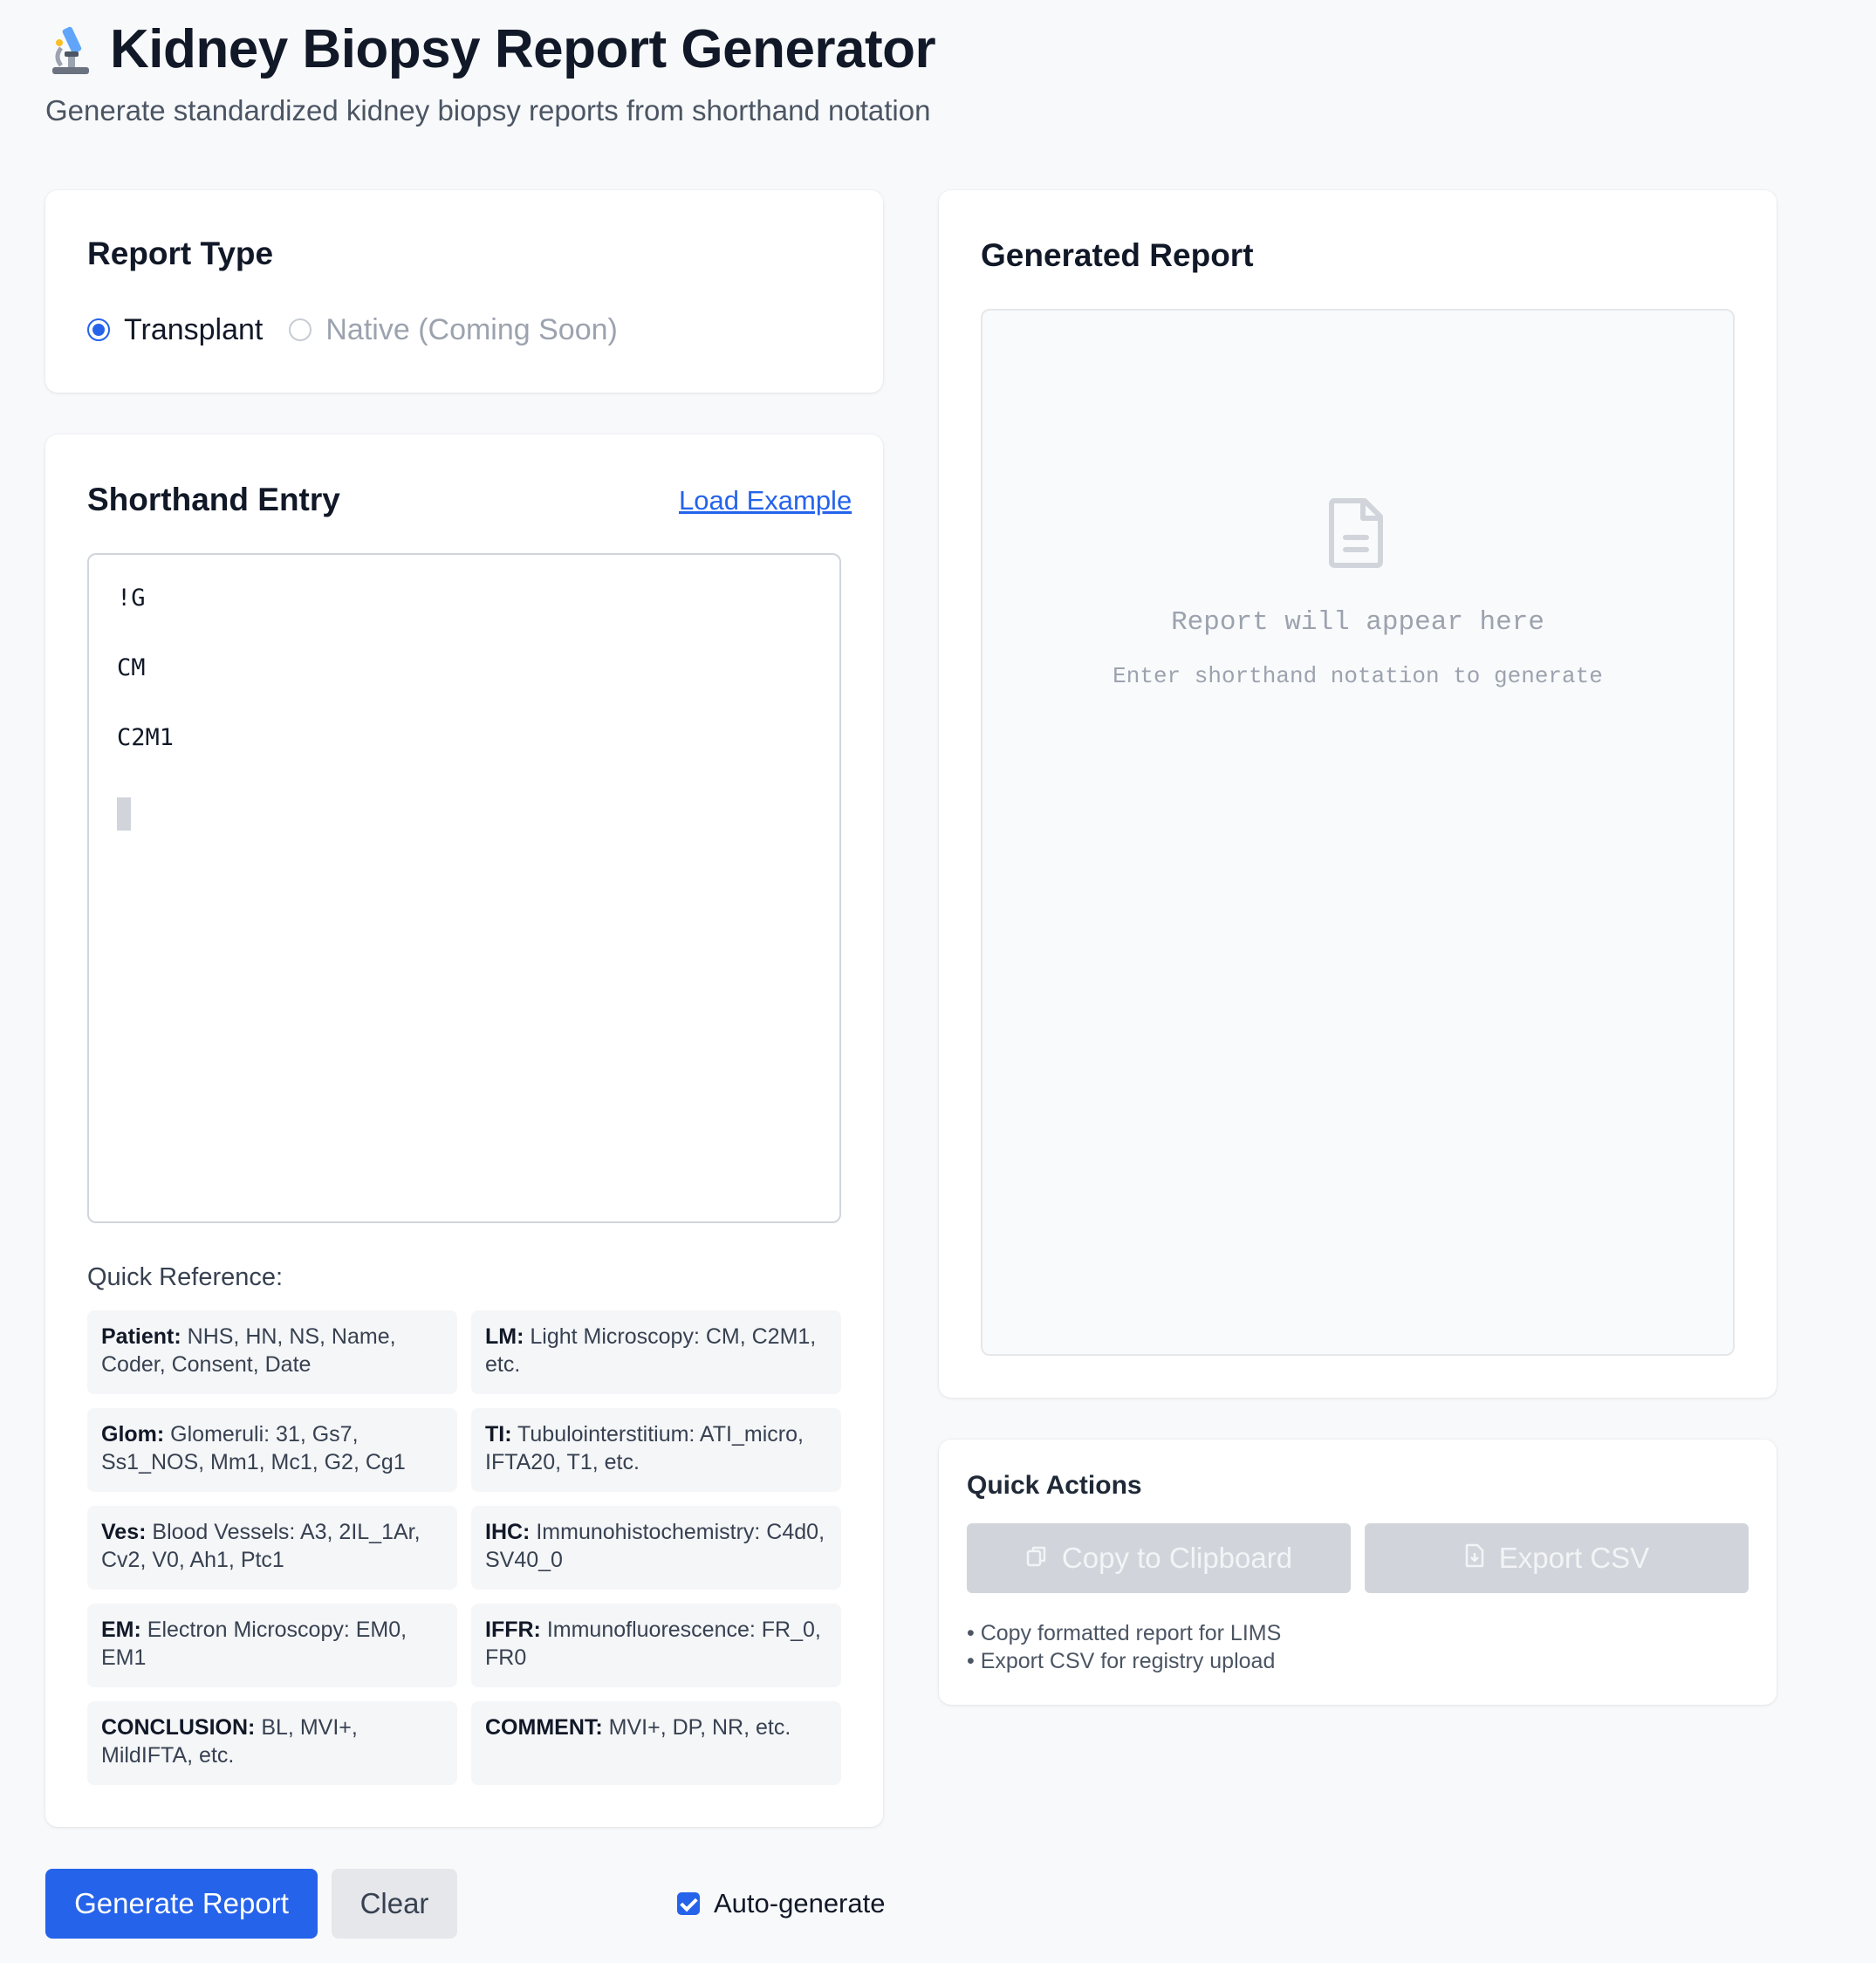  I want to click on quick-reference-item: LM: Light Microscopy: CM, C2M1, etc., so click(656, 1352).